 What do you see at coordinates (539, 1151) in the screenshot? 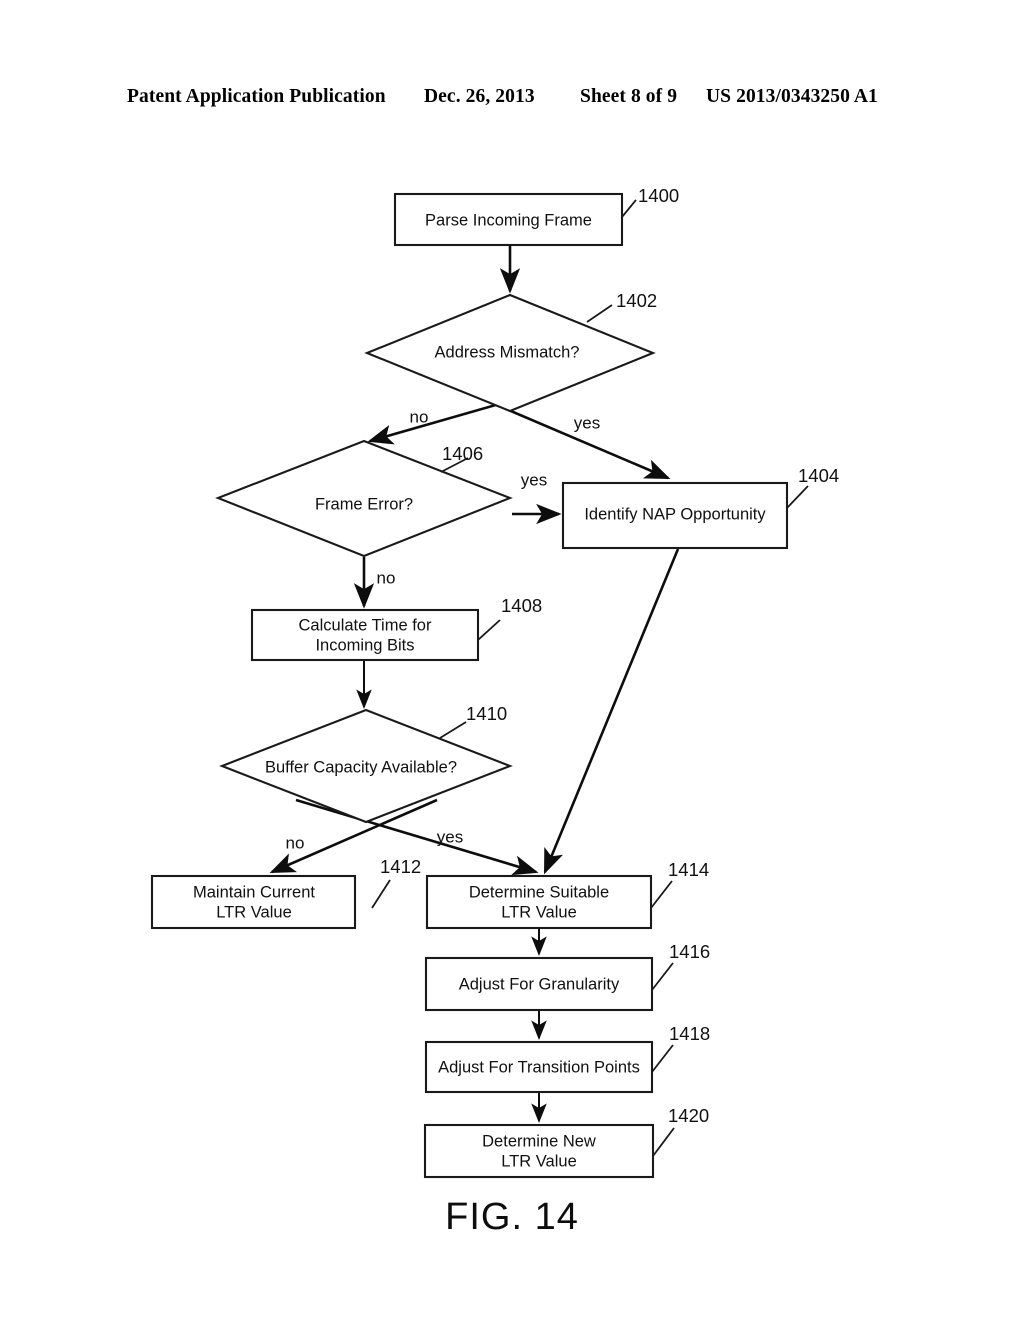
I see `node-determine-new-ltr: Determine New LTR Value` at bounding box center [539, 1151].